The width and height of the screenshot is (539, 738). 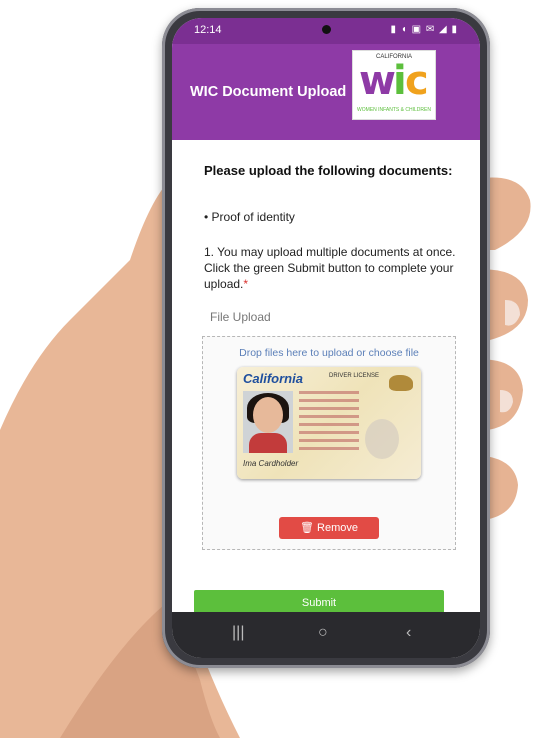 I want to click on status-time: 12:14, so click(x=208, y=30).